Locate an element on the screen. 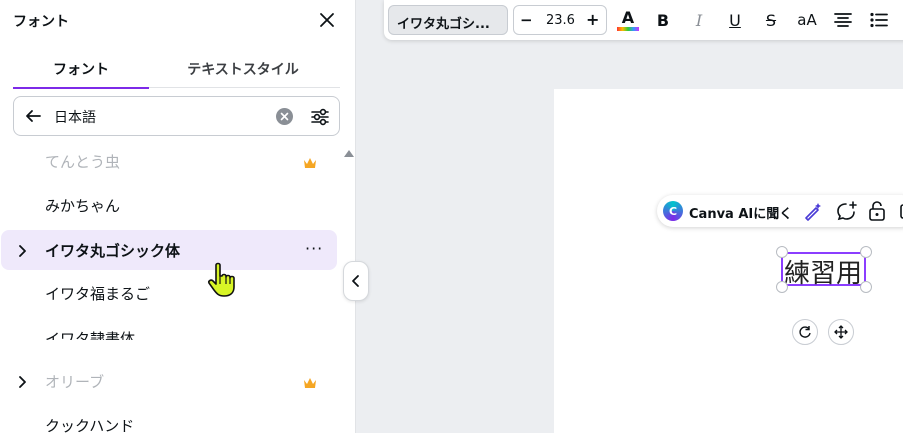  panel-title: フォント is located at coordinates (41, 22).